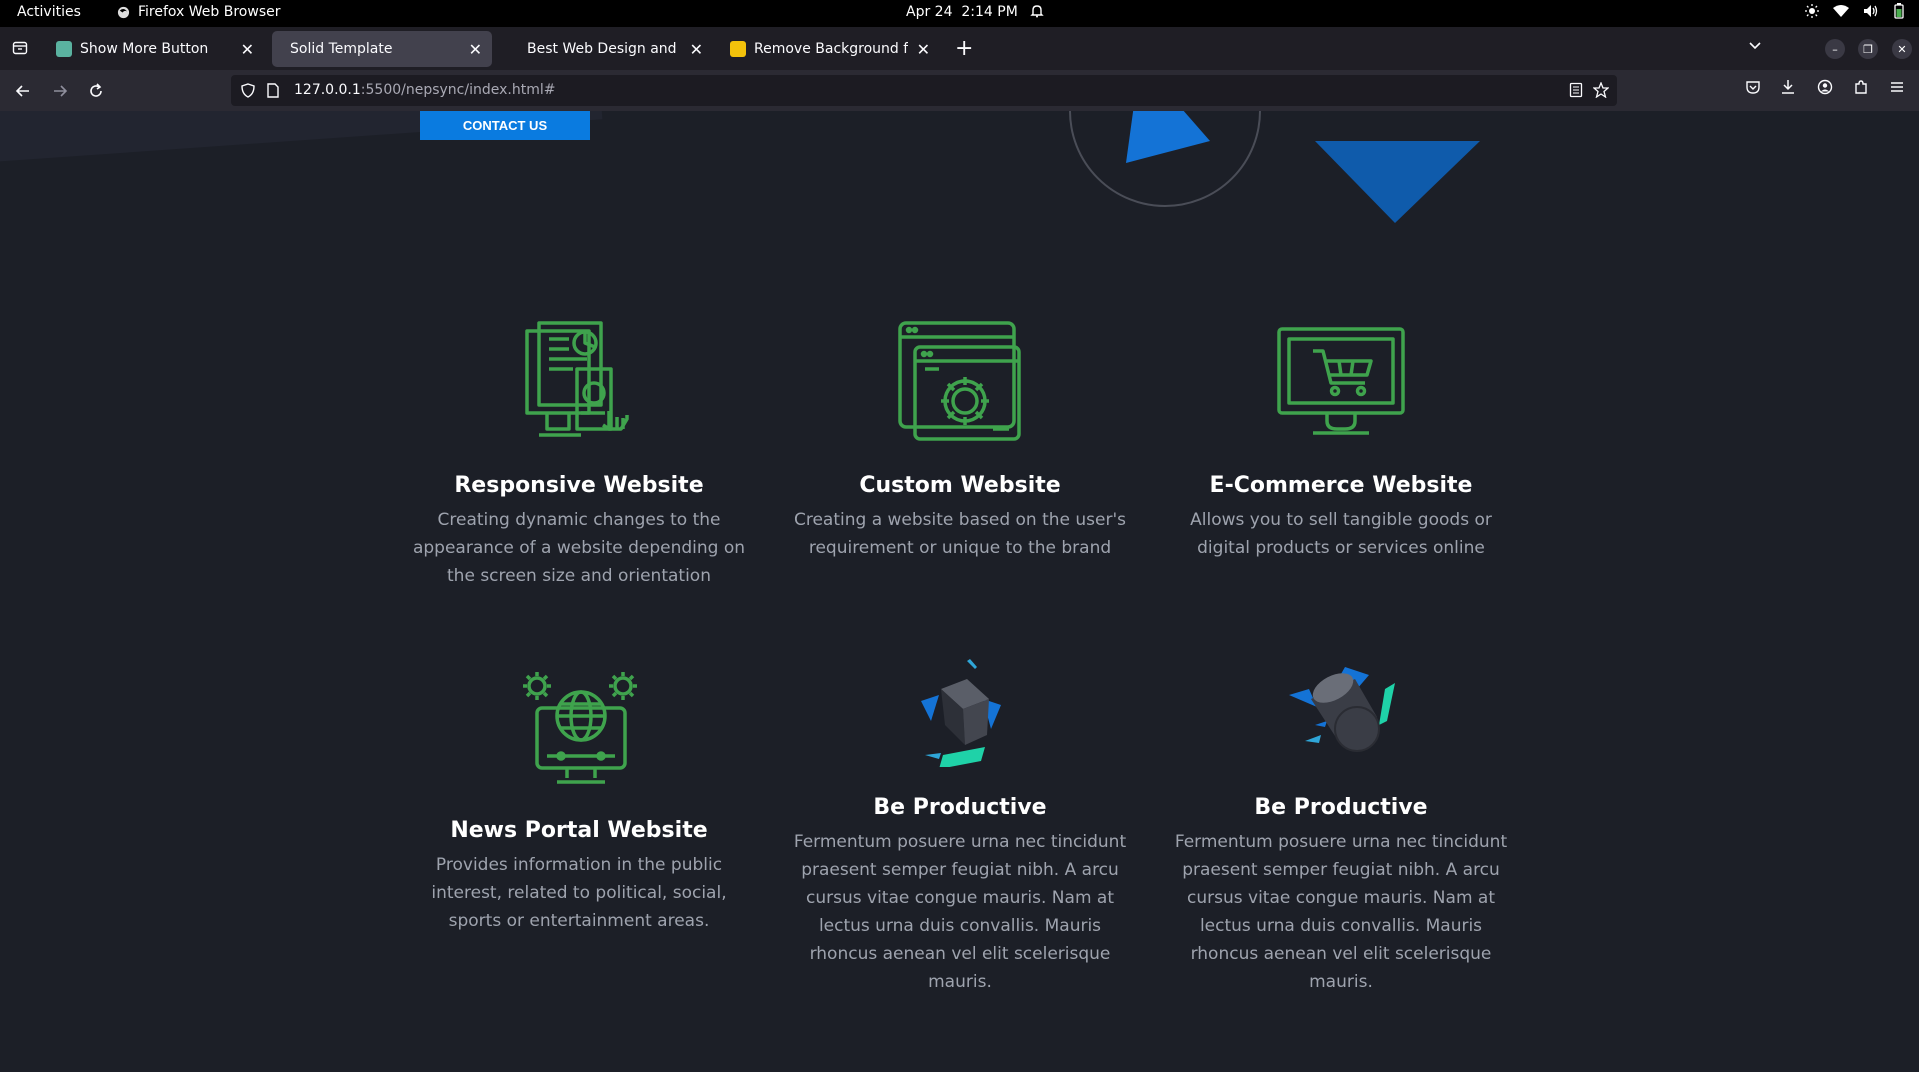 The height and width of the screenshot is (1072, 1919). I want to click on back-arrow-icon, so click(23, 91).